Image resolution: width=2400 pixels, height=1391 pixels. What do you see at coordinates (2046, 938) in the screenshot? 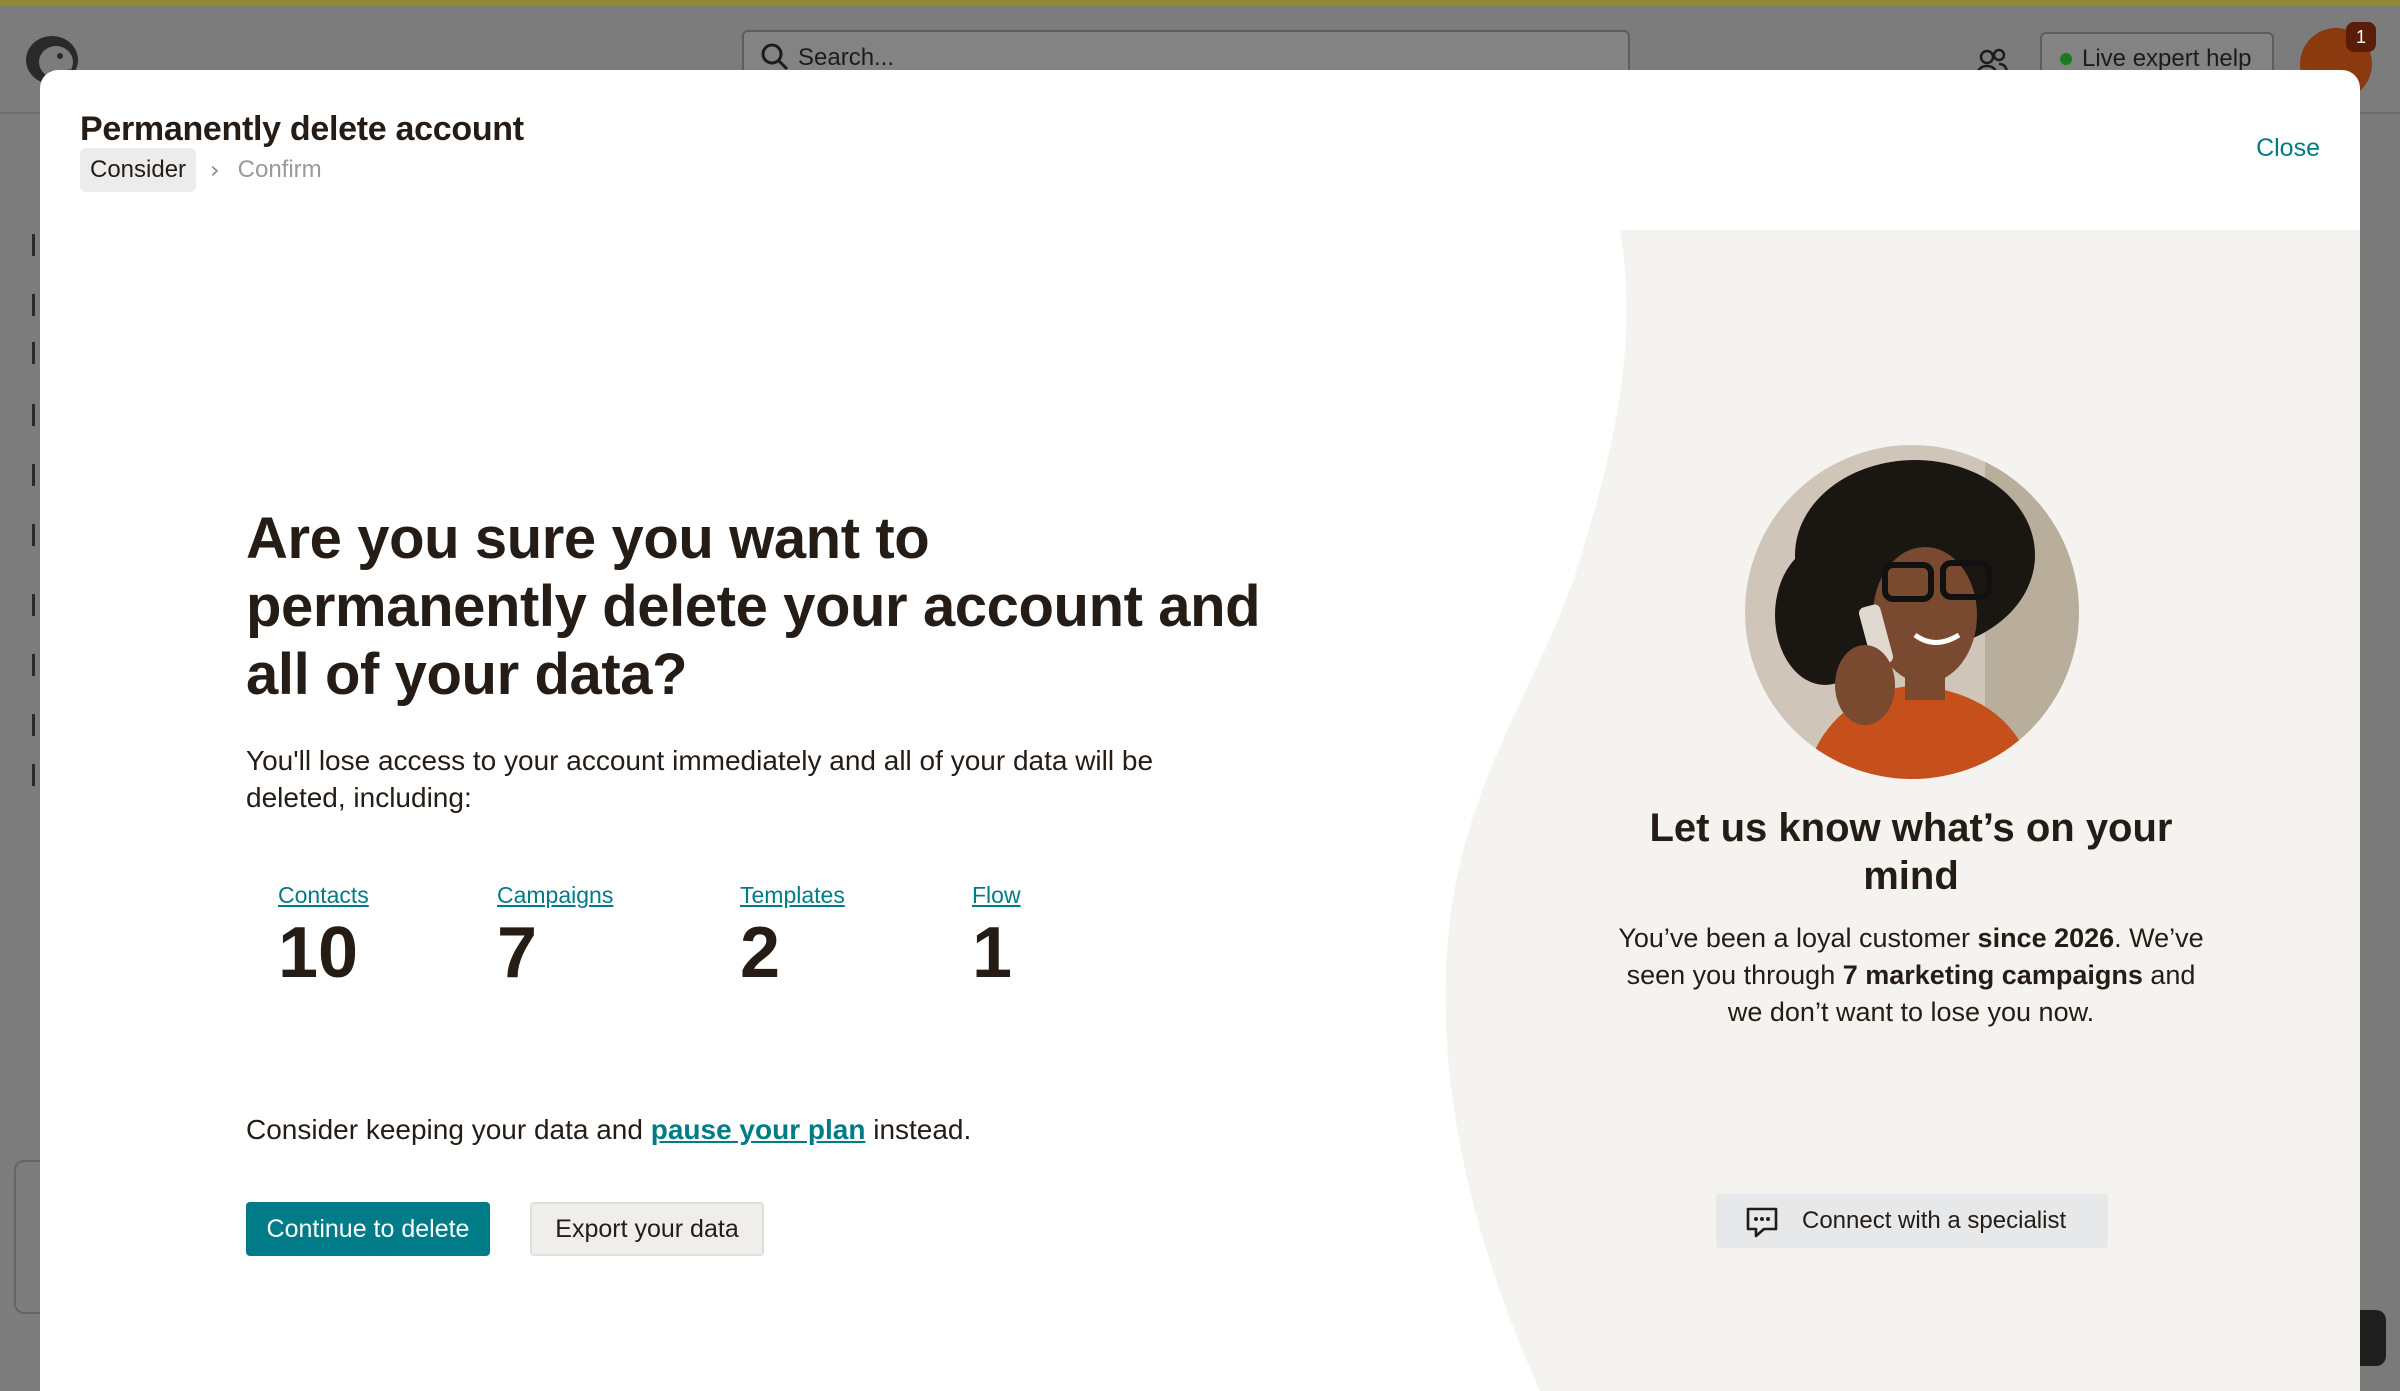
I see `customer-since: since 2026` at bounding box center [2046, 938].